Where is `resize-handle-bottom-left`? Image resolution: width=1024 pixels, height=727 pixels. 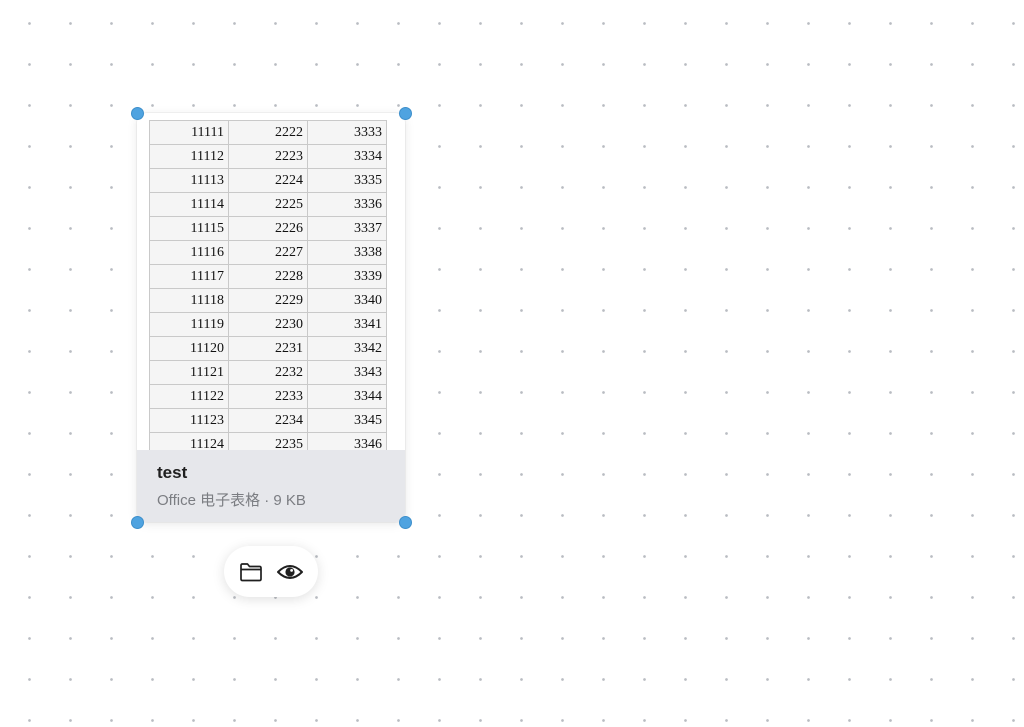 resize-handle-bottom-left is located at coordinates (137, 522).